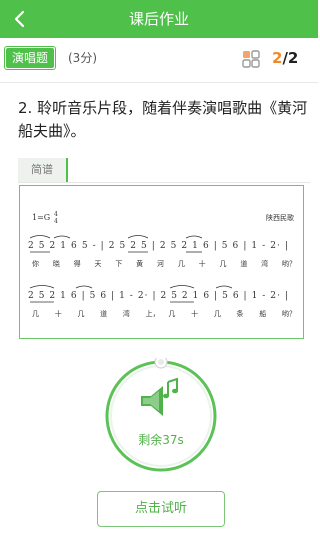 This screenshot has width=320, height=534. I want to click on score-origin: 陕西民歌, so click(280, 217).